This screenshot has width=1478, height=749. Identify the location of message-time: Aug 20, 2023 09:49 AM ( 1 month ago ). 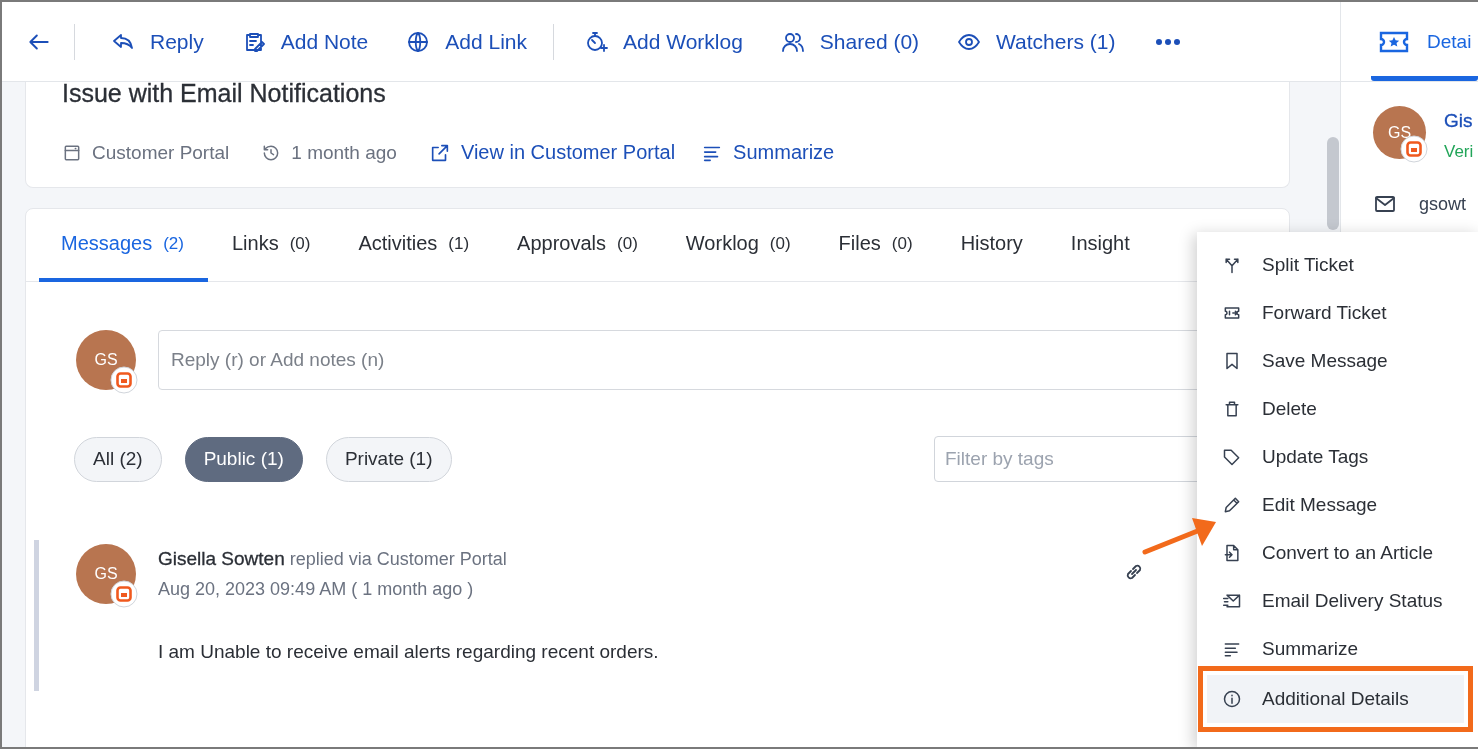
(316, 589).